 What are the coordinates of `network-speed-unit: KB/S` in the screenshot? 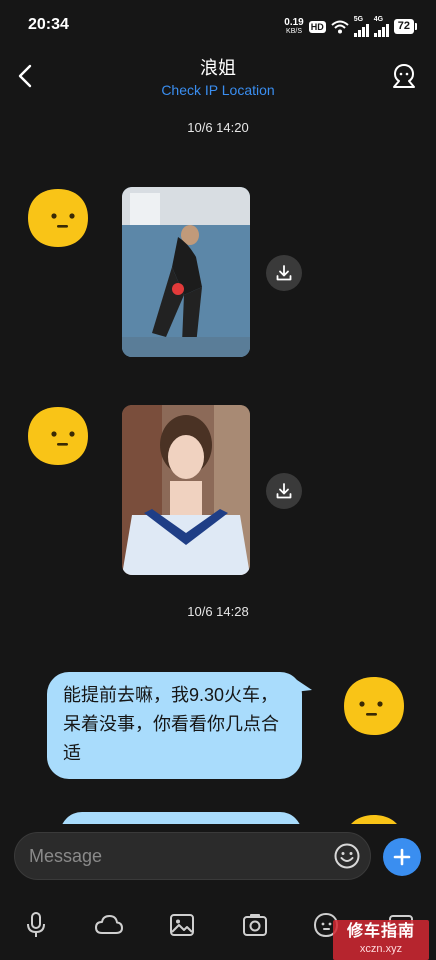 It's located at (294, 31).